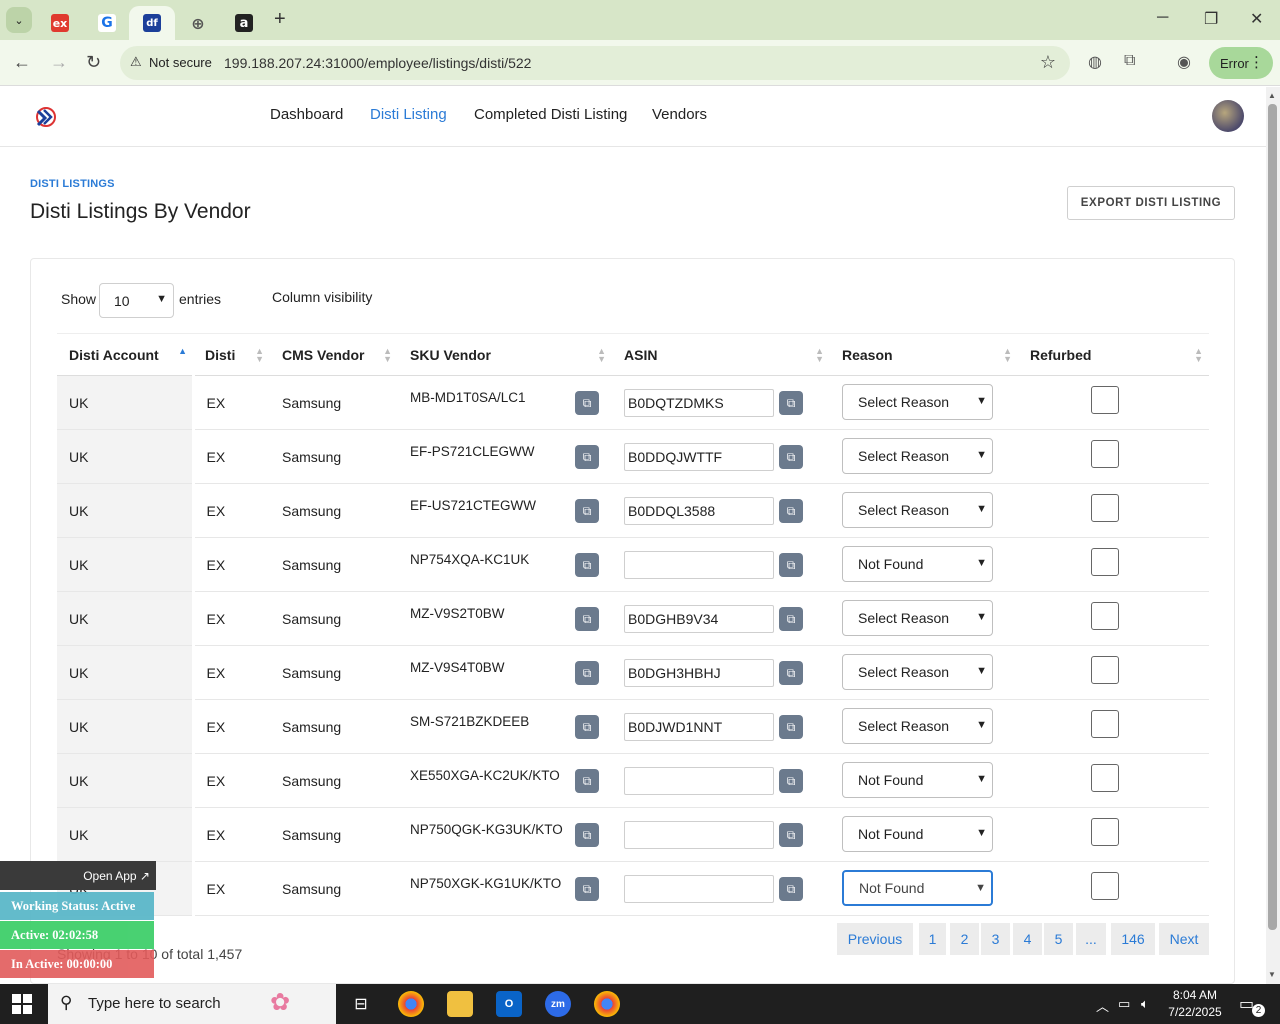 The height and width of the screenshot is (1024, 1280). I want to click on col-header-asin: ASIN ▲ ▼, so click(721, 354).